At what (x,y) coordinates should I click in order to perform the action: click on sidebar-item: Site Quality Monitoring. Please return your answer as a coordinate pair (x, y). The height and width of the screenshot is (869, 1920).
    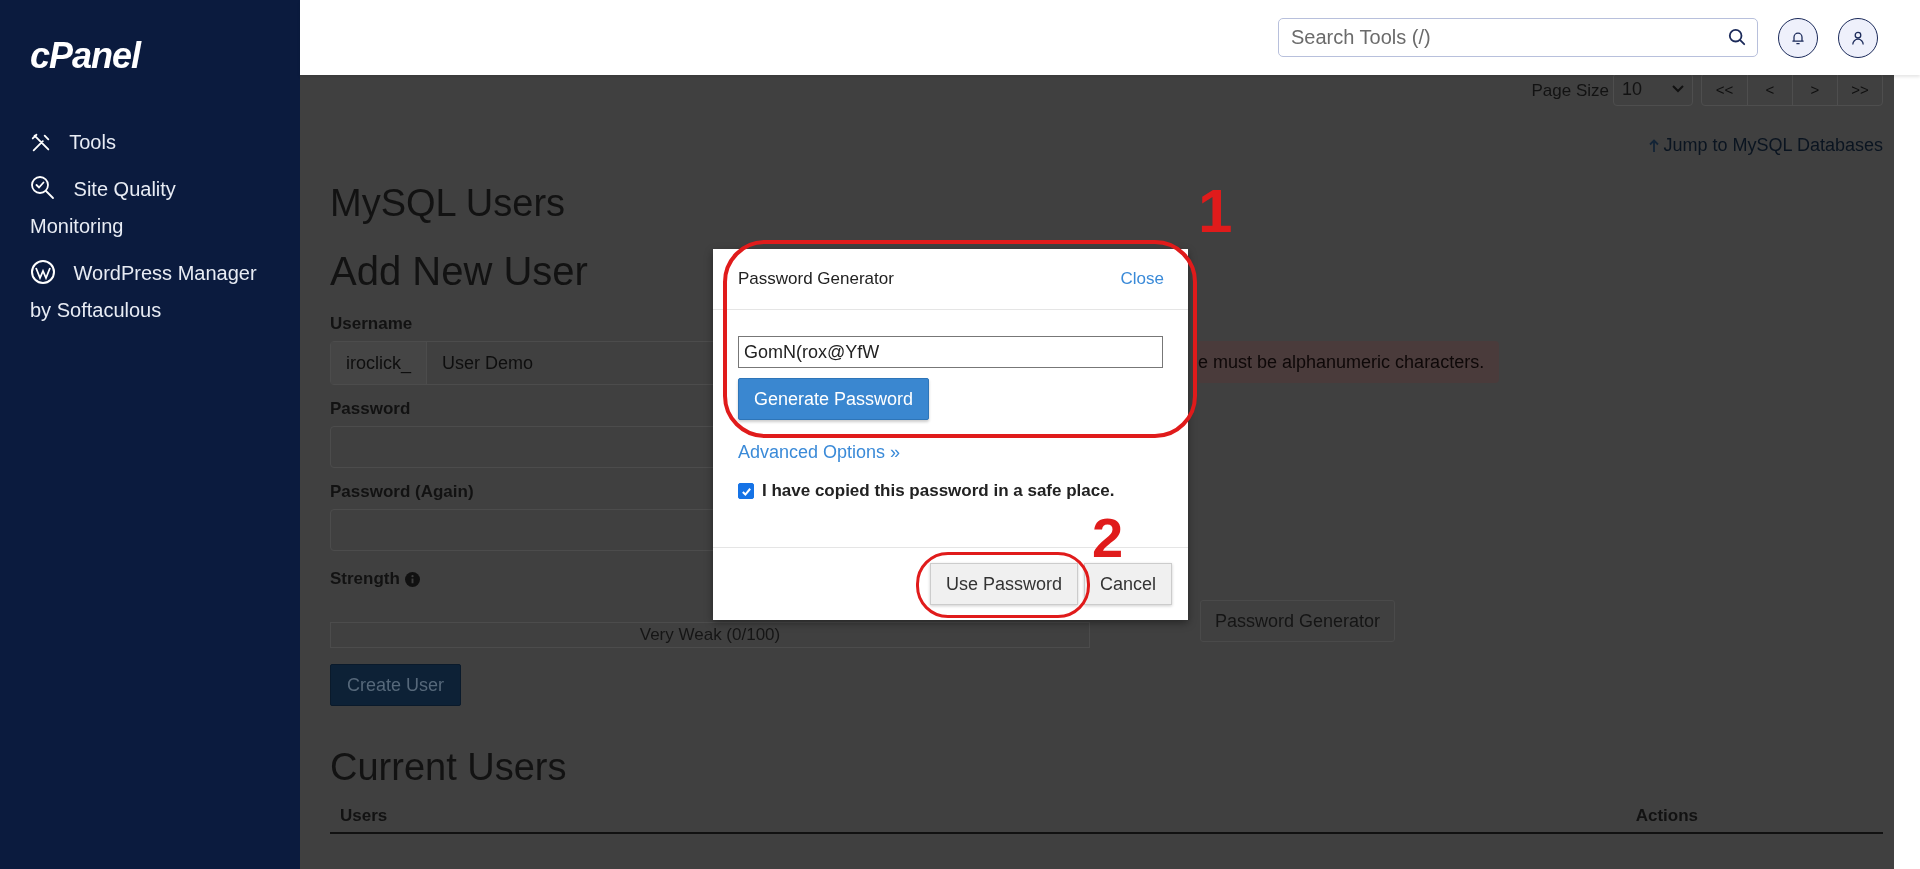
    Looking at the image, I should click on (150, 208).